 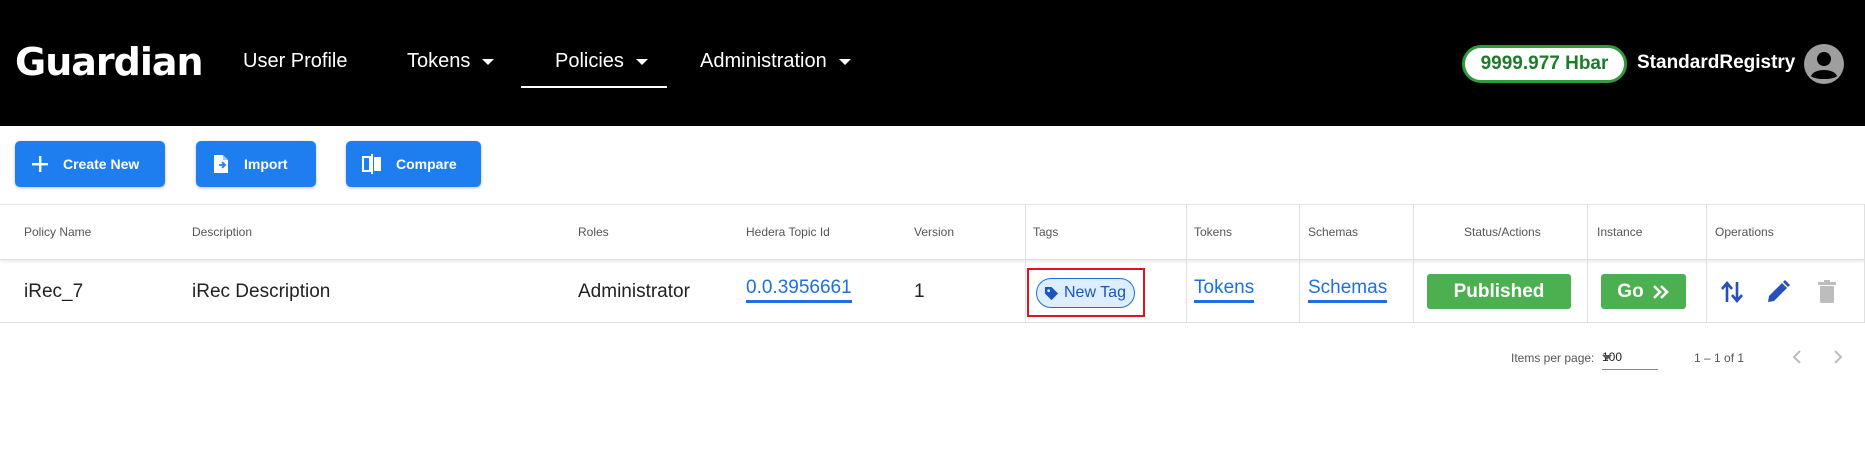 I want to click on col-operations: Operations, so click(x=1744, y=232).